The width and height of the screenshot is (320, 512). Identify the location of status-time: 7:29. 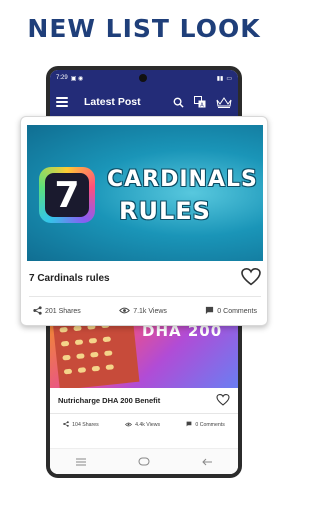
(62, 78).